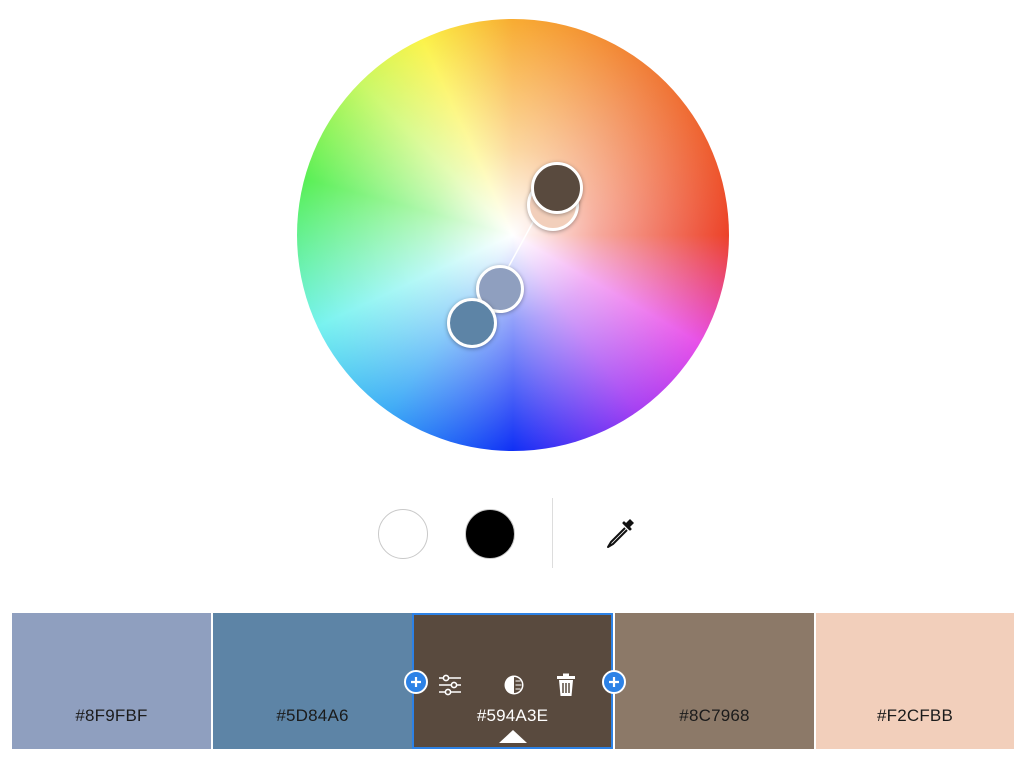 This screenshot has height=760, width=1024. I want to click on palette-swatch-2: #5D84A6, so click(311, 681).